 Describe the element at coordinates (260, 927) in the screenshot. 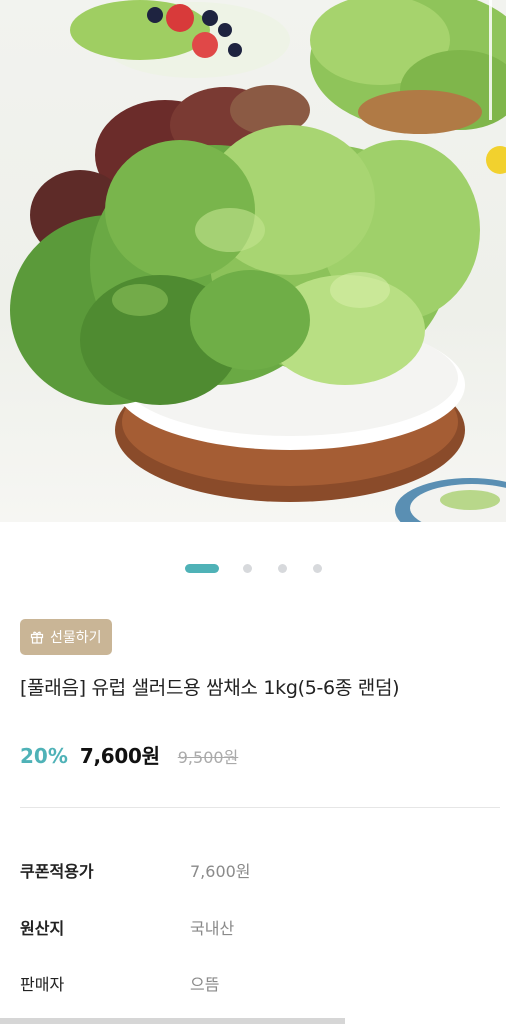

I see `info-row-origin: 원산지 국내산` at that location.